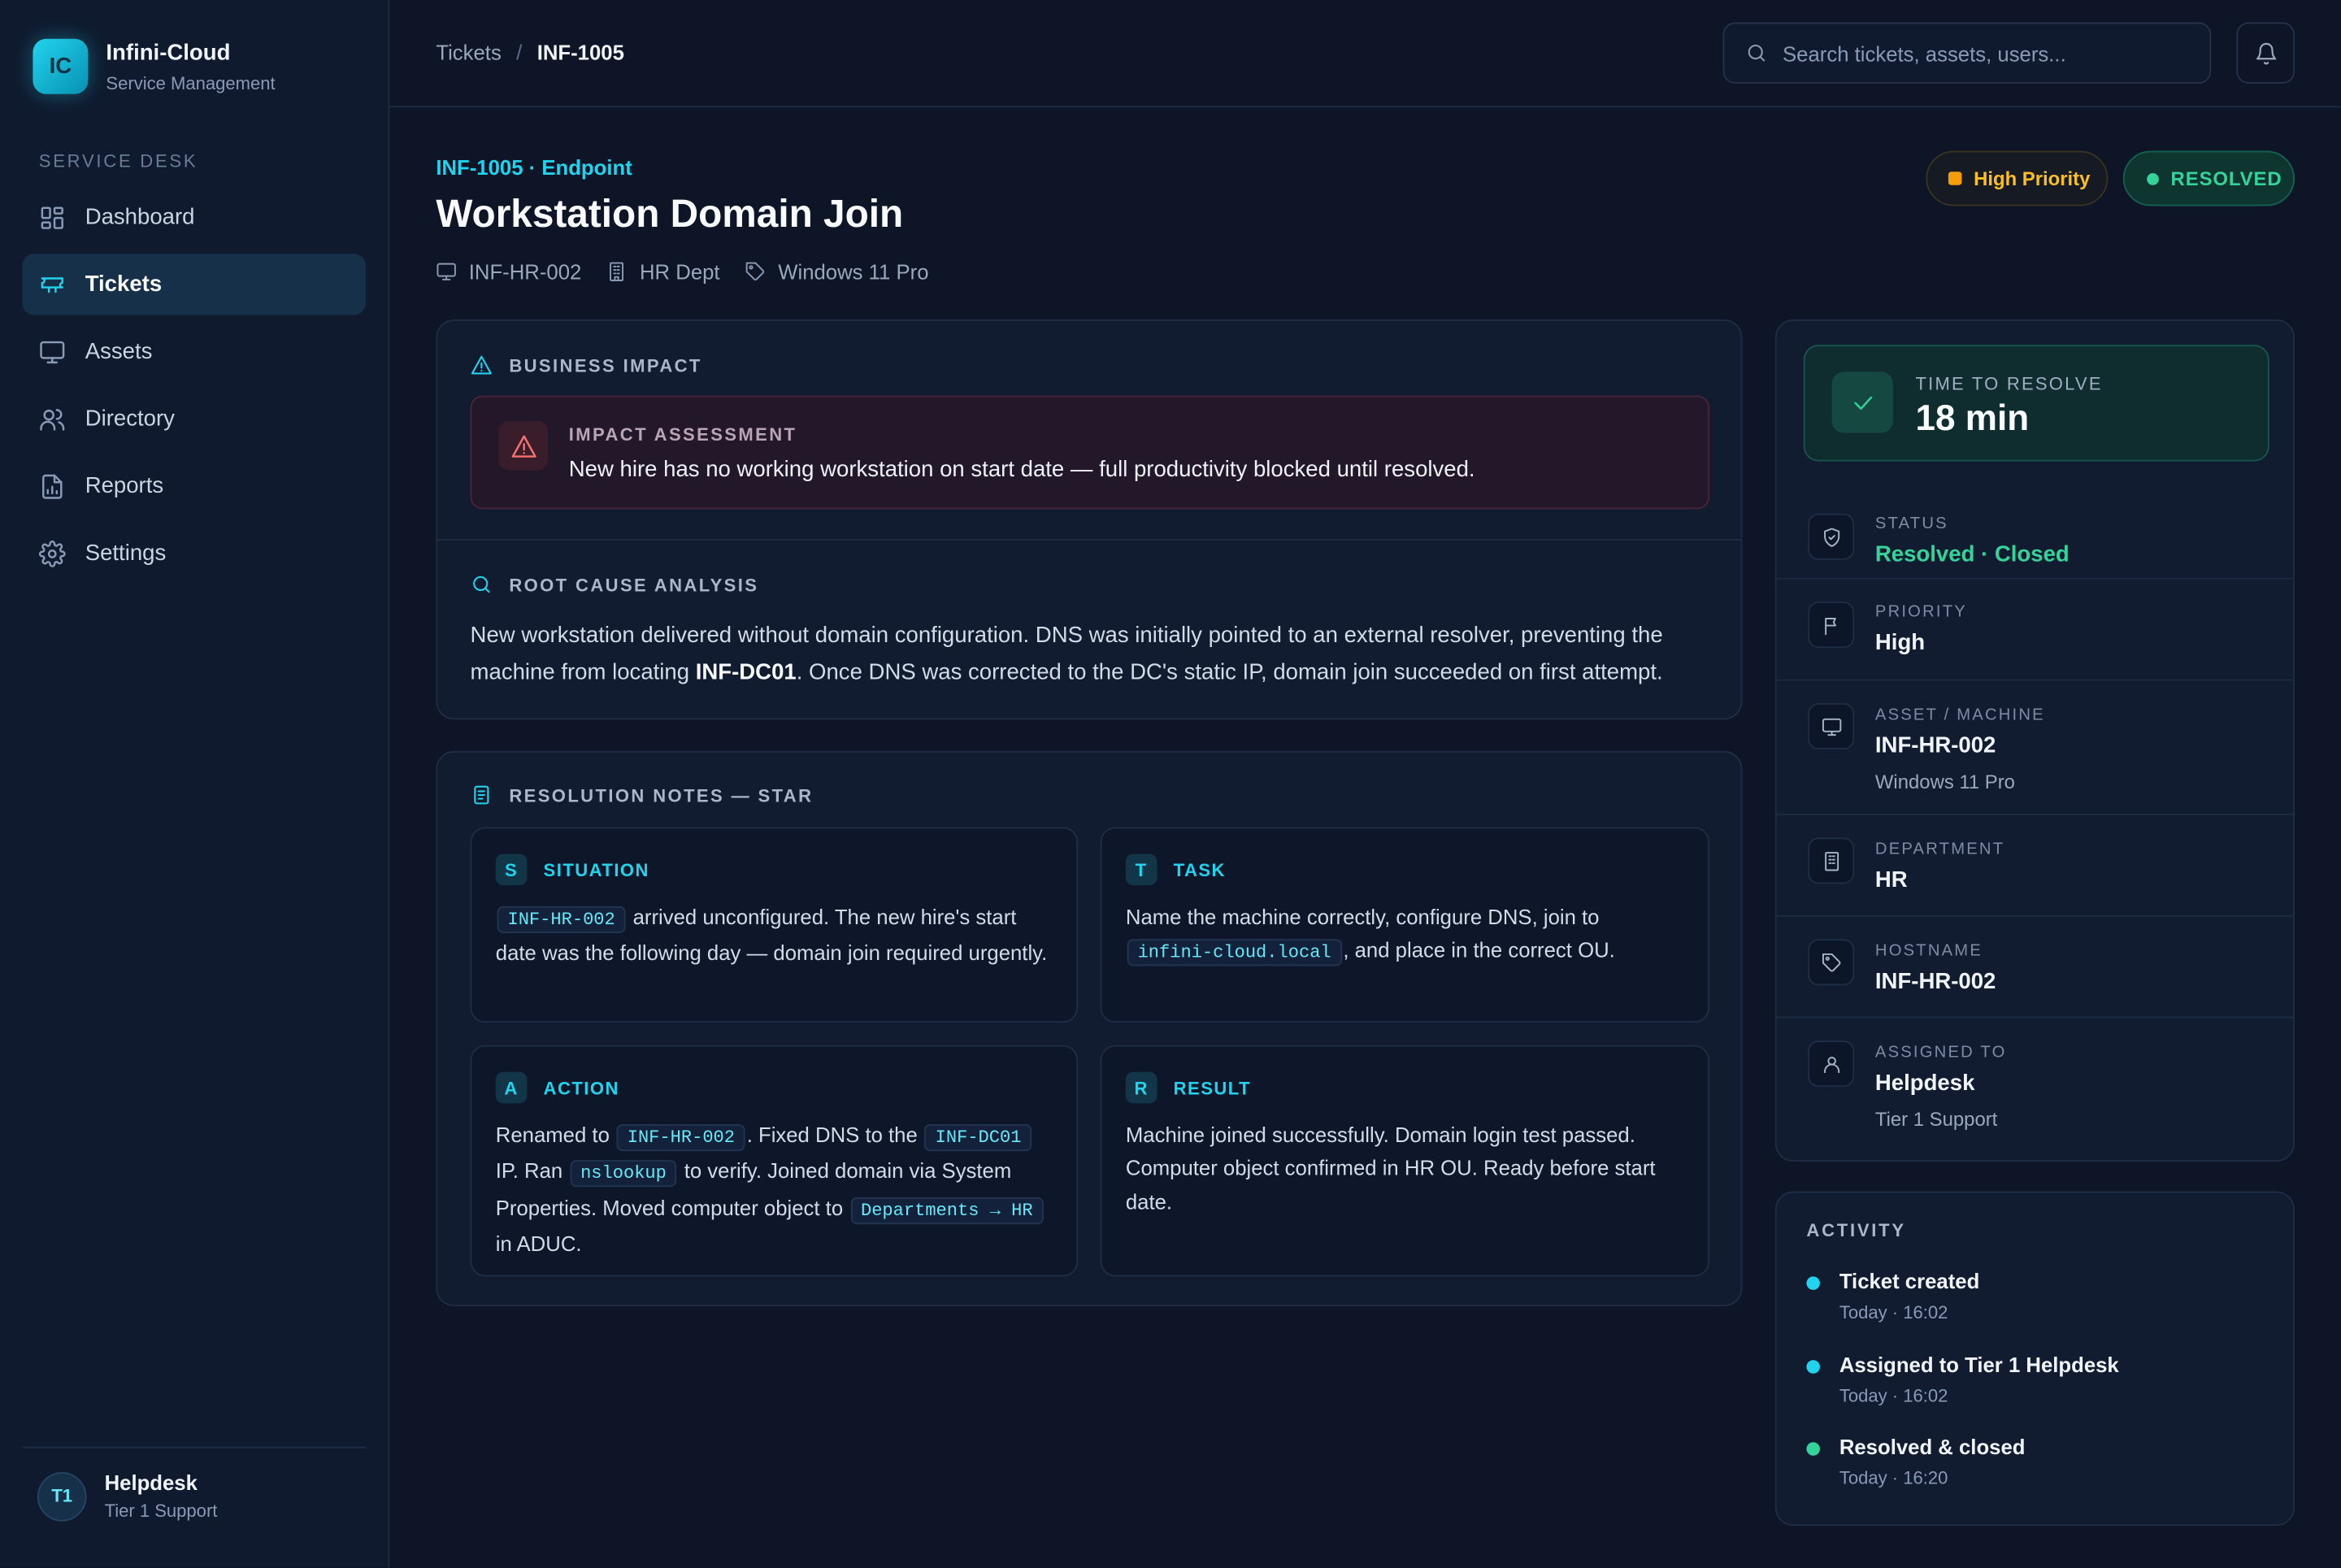  I want to click on grid-icon, so click(52, 217).